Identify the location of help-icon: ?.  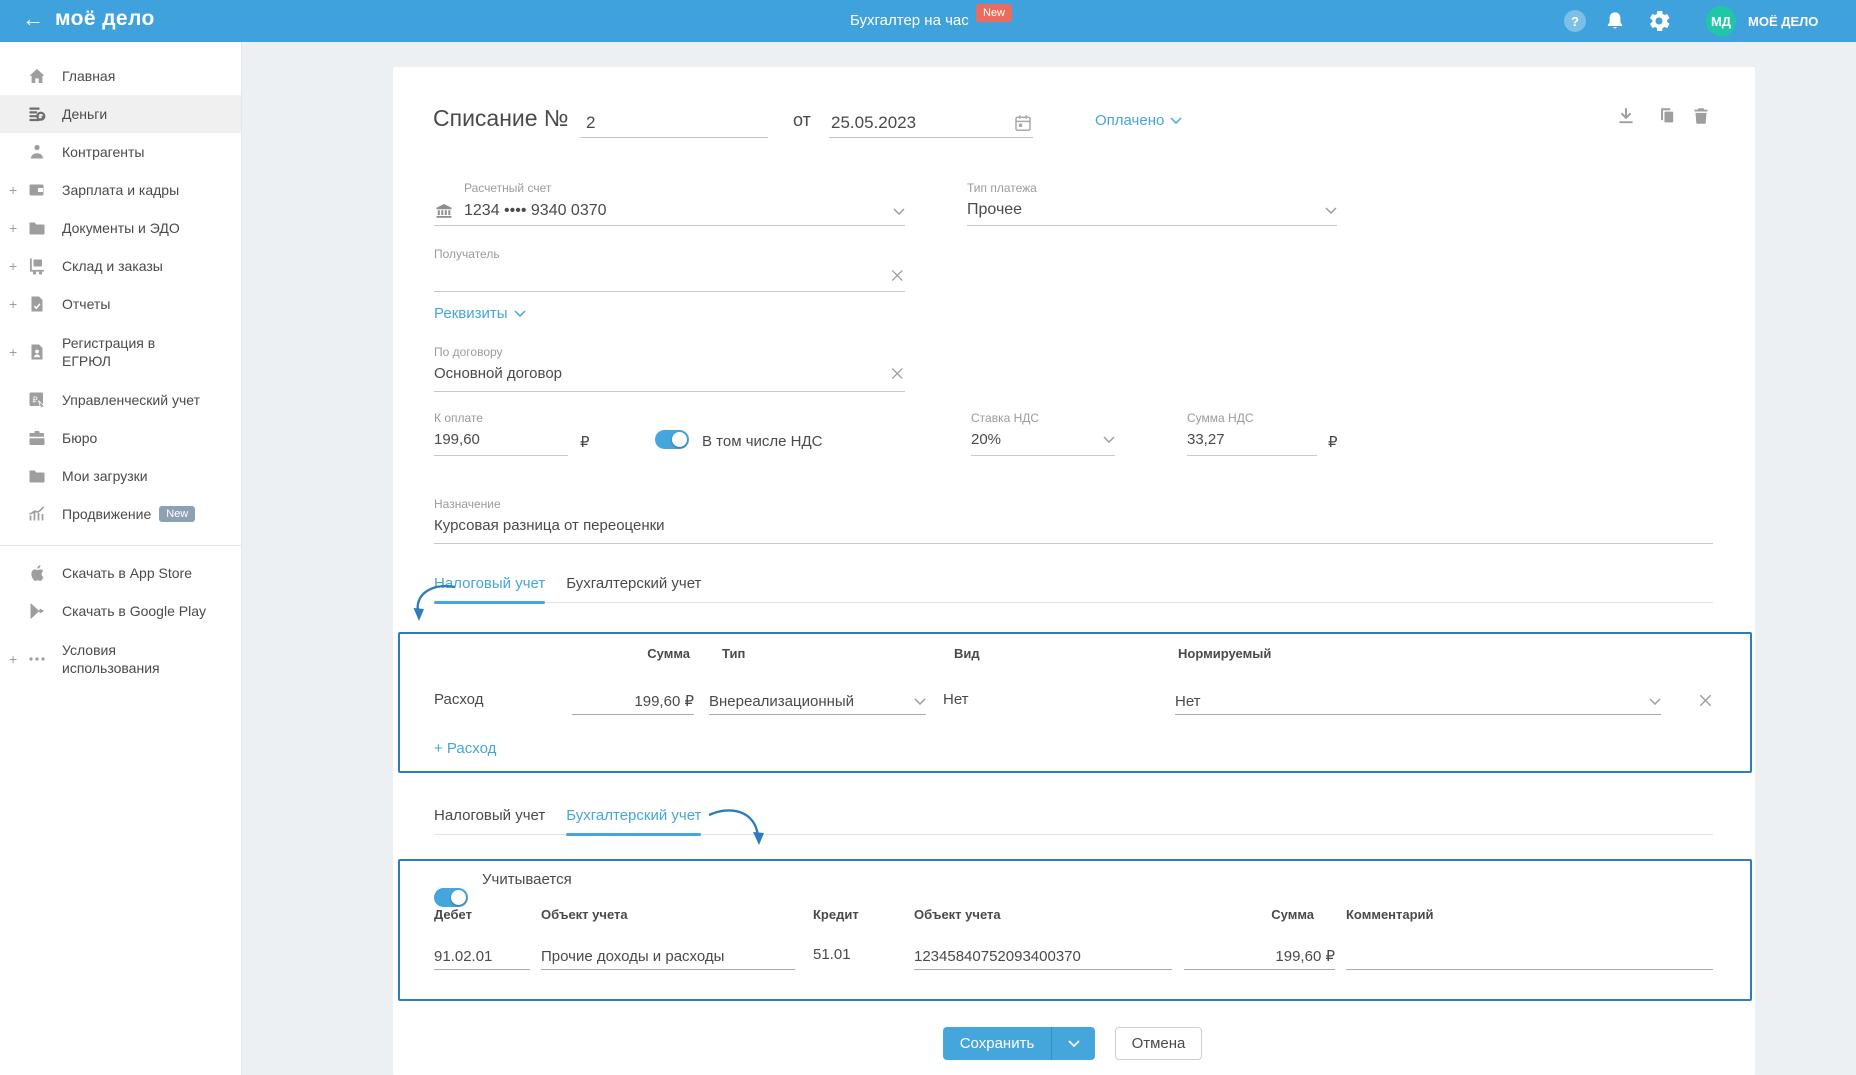
(1575, 21).